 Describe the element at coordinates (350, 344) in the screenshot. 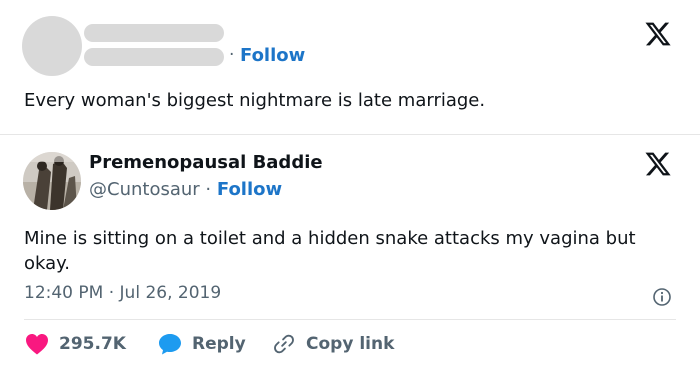

I see `copy-link-label: Copy link` at that location.